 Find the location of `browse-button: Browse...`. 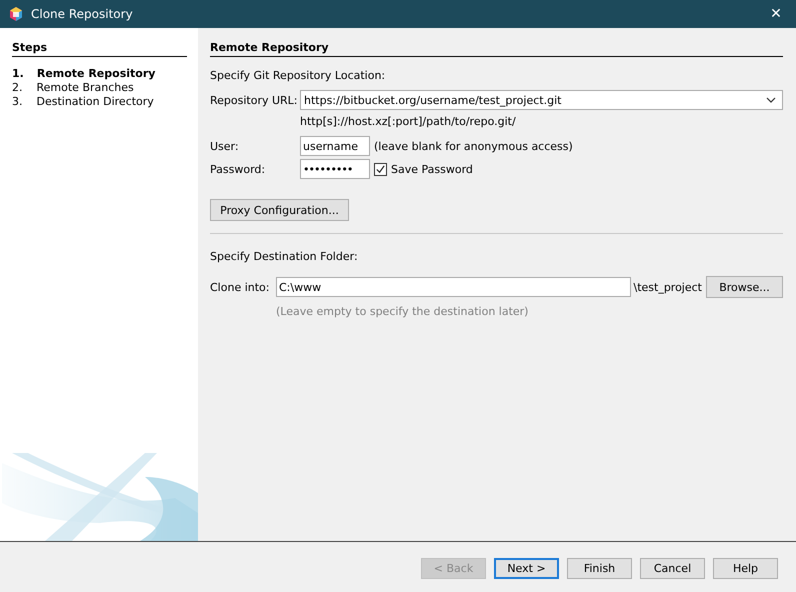

browse-button: Browse... is located at coordinates (744, 287).